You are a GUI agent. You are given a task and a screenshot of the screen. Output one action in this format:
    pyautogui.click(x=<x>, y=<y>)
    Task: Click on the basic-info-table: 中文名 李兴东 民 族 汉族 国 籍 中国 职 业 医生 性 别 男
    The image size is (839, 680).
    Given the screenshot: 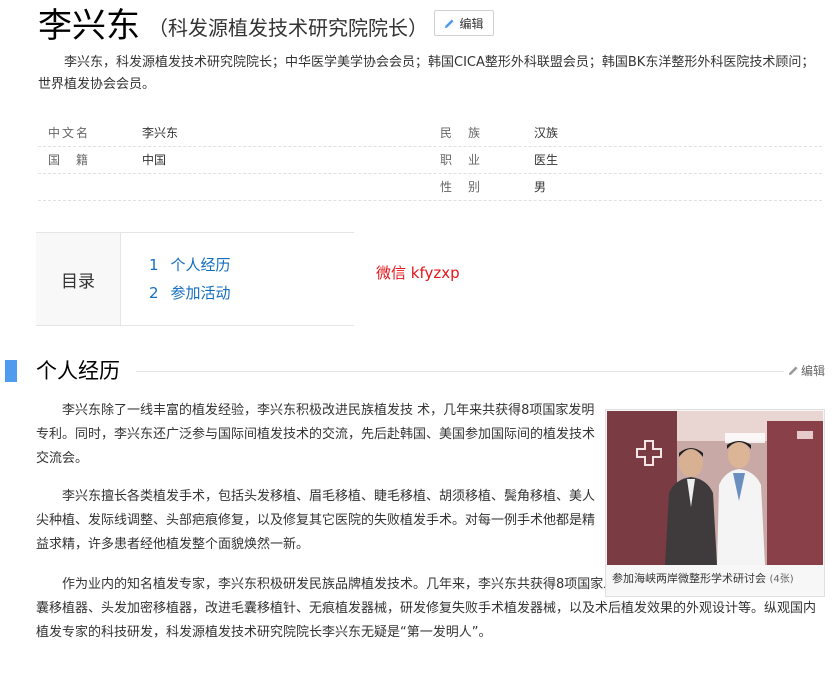 What is the action you would take?
    pyautogui.click(x=430, y=160)
    